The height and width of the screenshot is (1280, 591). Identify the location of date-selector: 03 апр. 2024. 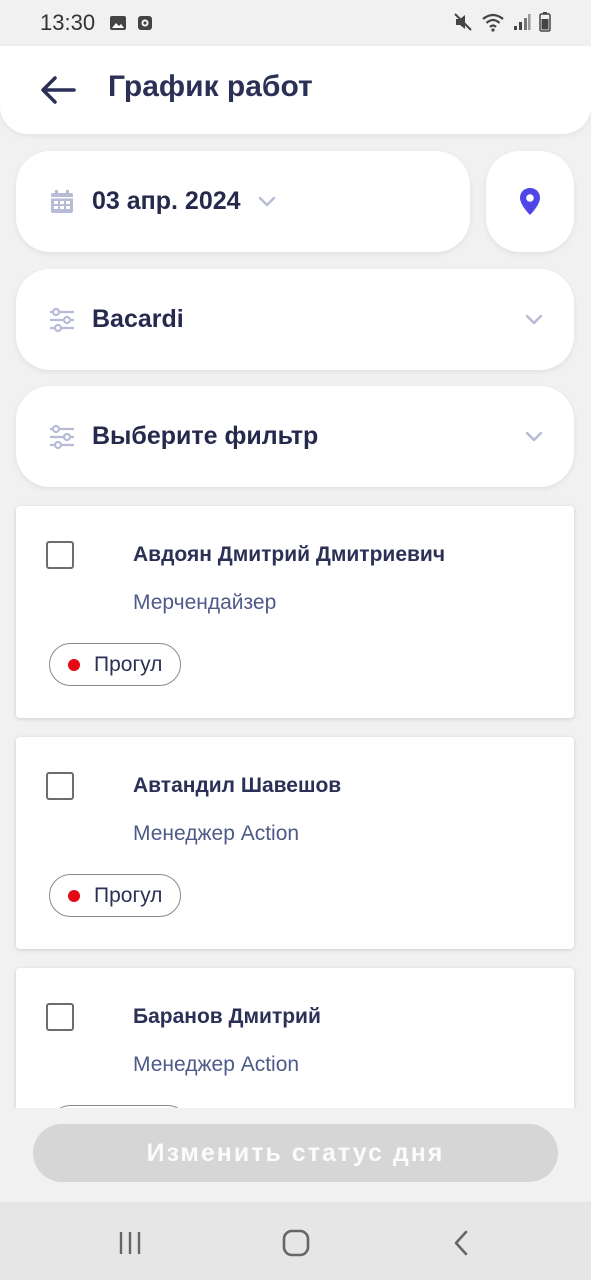
(243, 201).